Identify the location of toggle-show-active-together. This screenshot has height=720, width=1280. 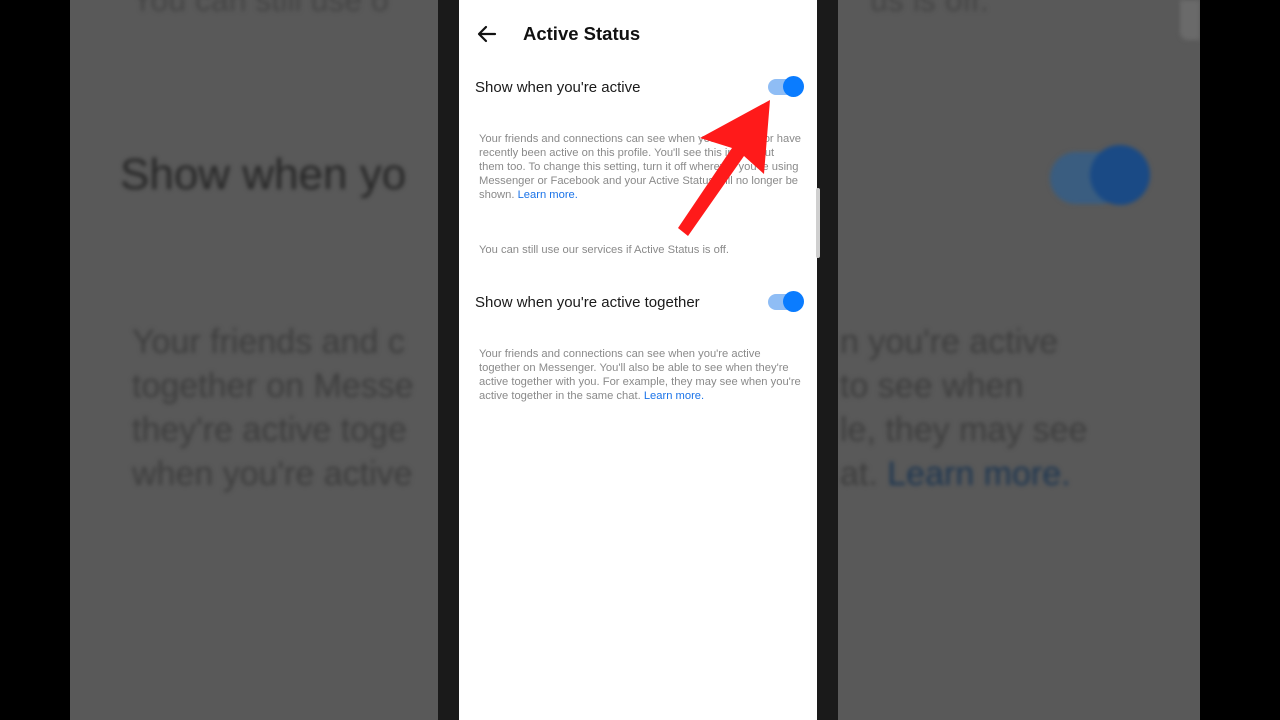
(786, 301).